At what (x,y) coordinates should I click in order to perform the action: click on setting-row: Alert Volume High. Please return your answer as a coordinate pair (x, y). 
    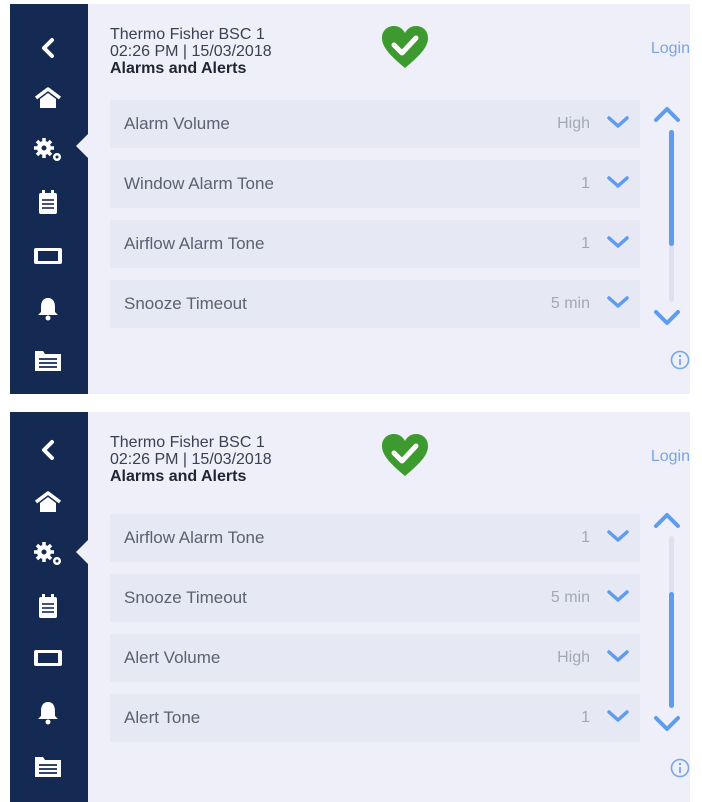
    Looking at the image, I should click on (375, 658).